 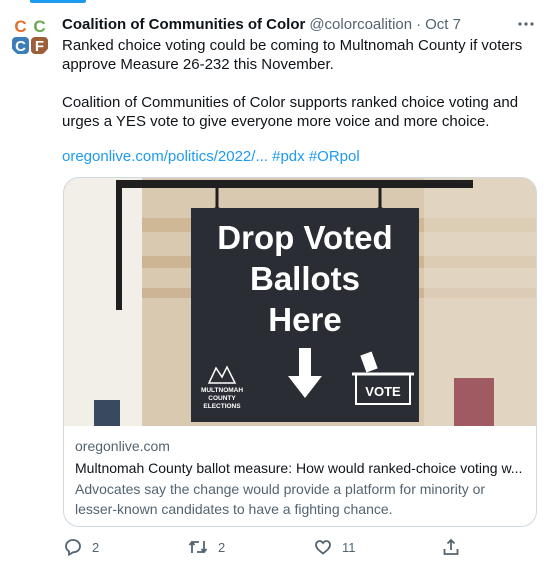 I want to click on logo-line-2: COUNTY, so click(x=222, y=398).